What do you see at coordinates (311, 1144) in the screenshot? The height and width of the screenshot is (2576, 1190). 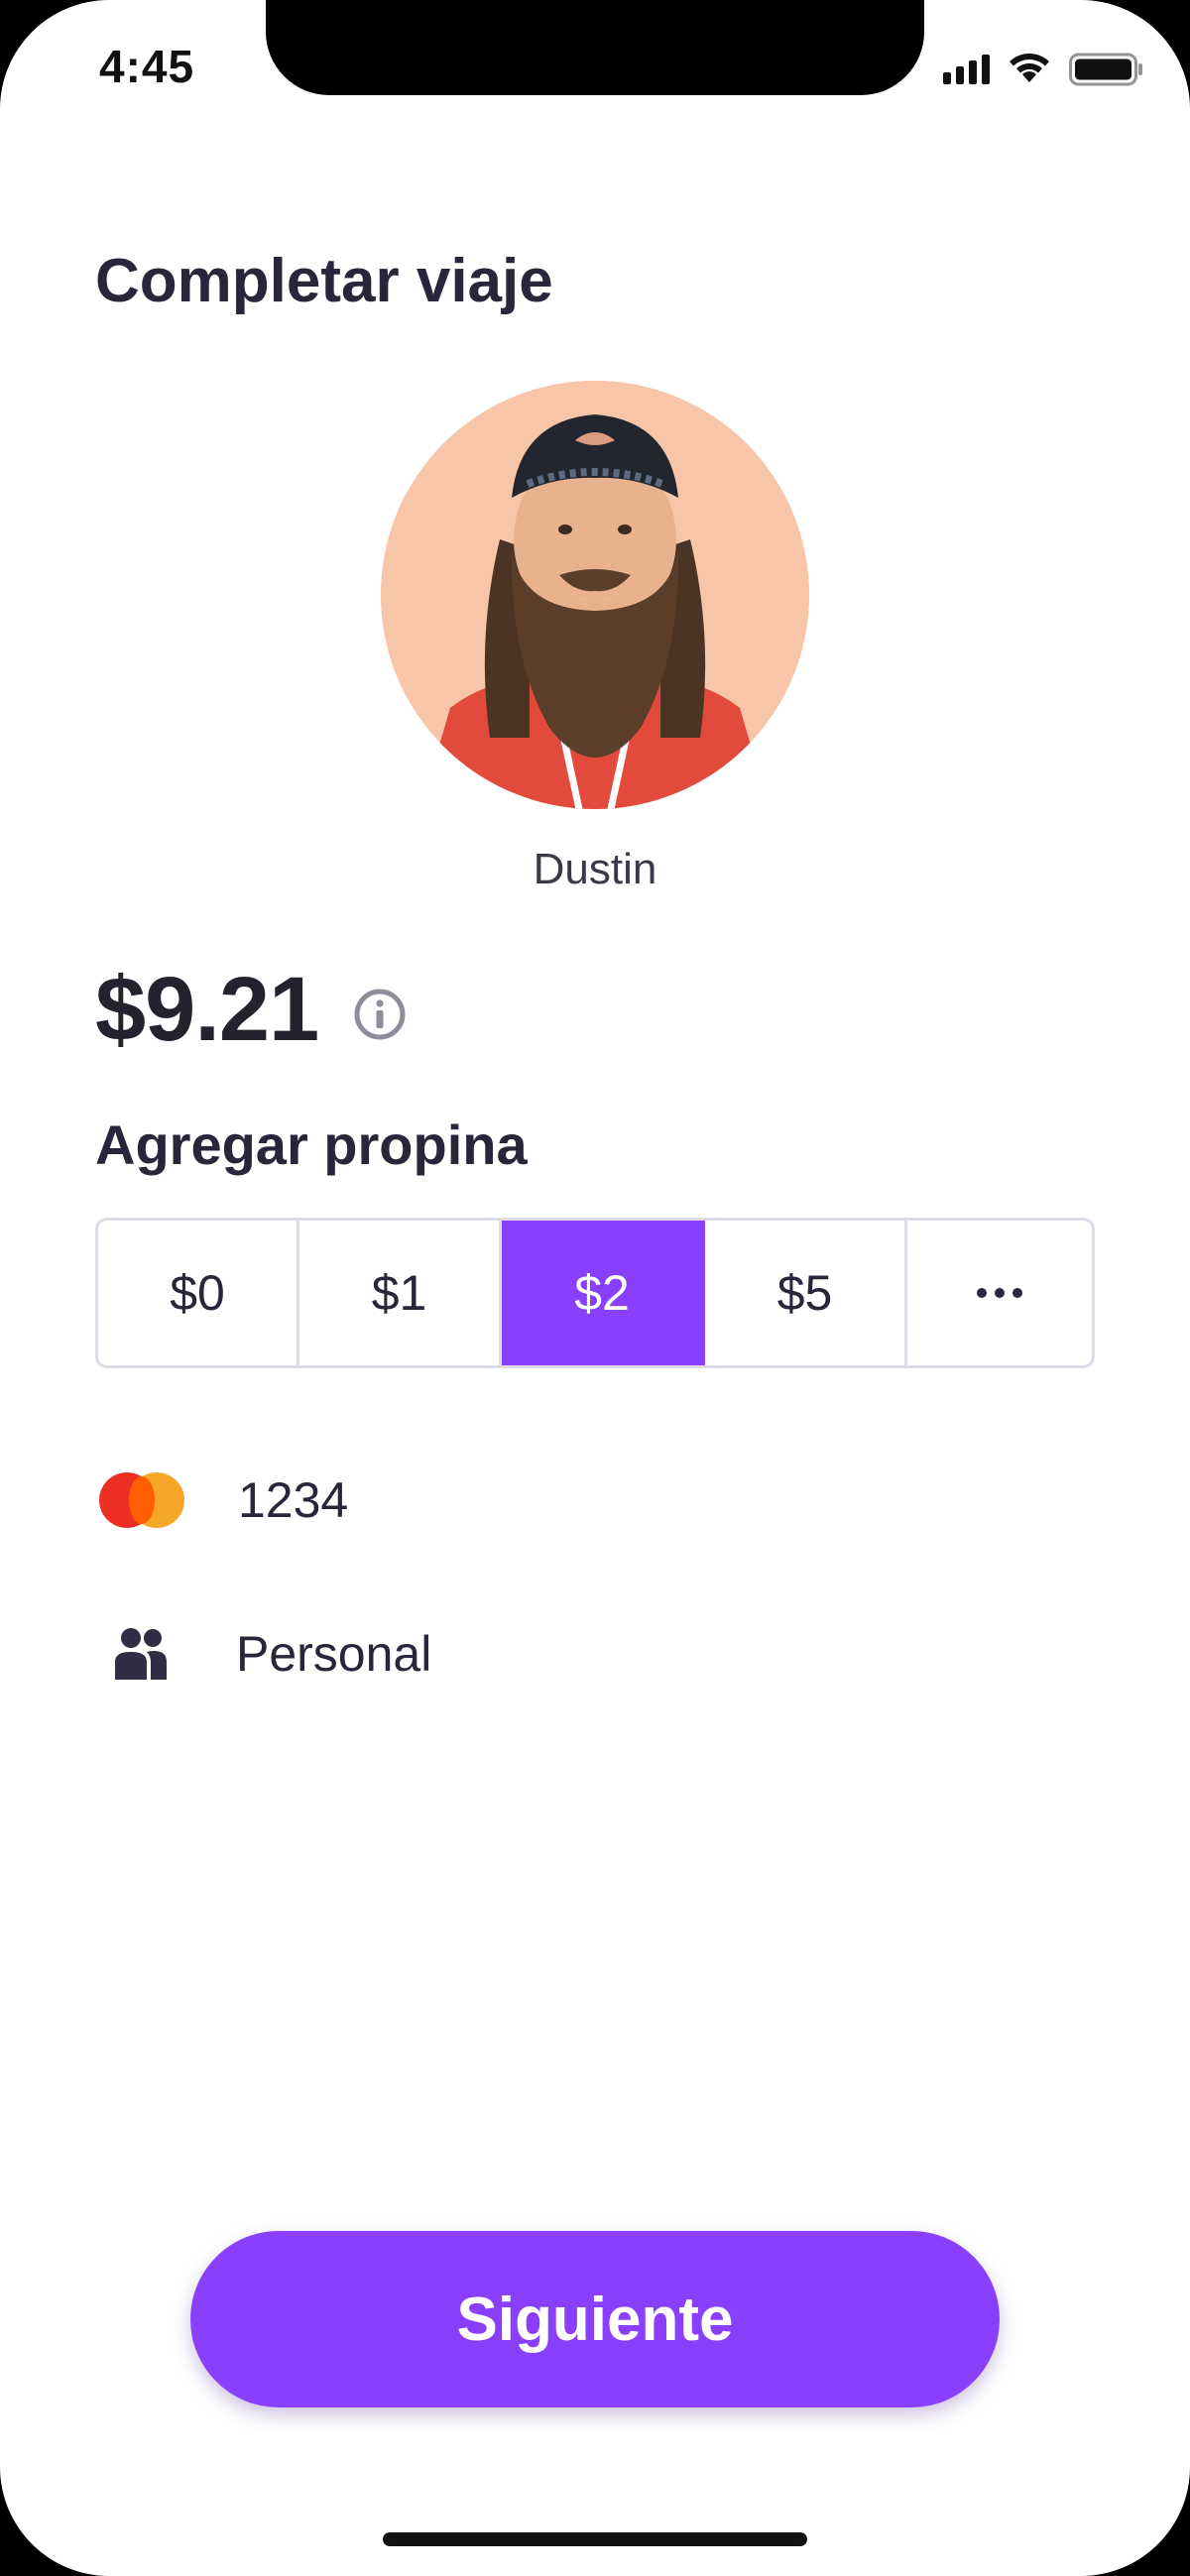 I see `tip-heading: Agregar propina` at bounding box center [311, 1144].